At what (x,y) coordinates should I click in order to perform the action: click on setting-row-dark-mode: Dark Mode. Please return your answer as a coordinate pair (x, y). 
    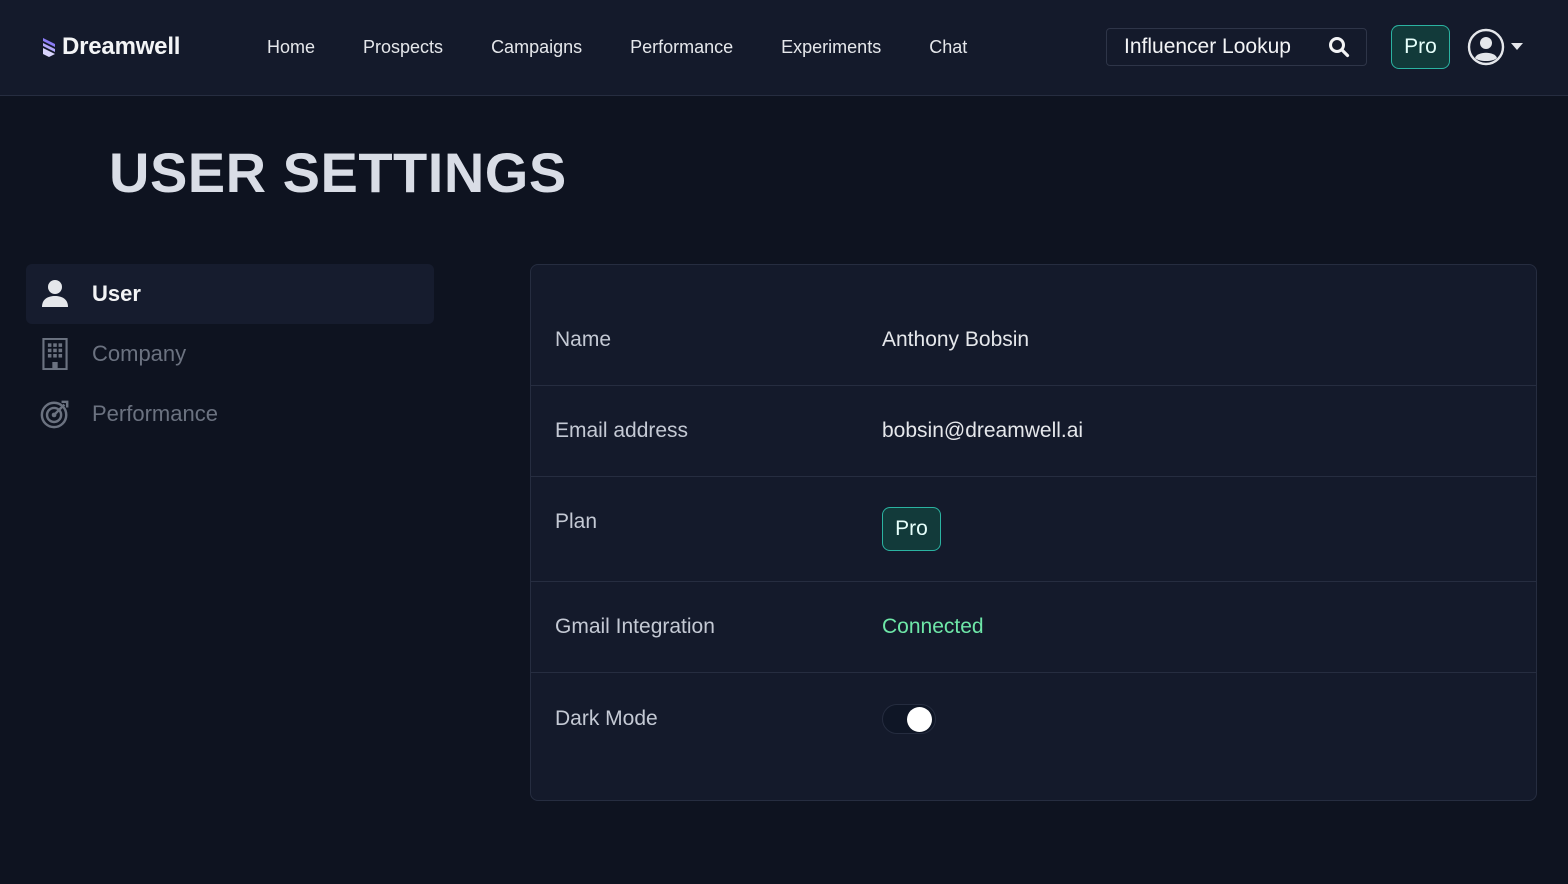
    Looking at the image, I should click on (1033, 718).